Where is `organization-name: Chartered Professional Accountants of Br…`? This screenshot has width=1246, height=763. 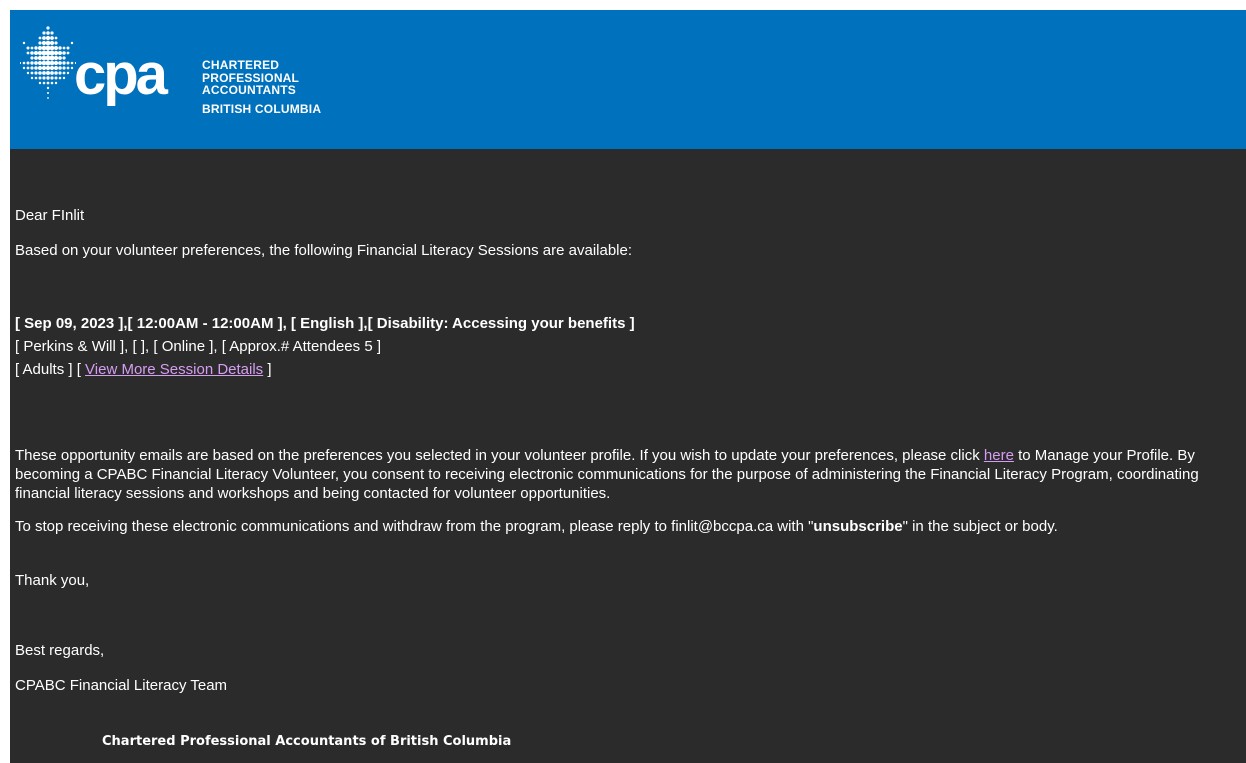 organization-name: Chartered Professional Accountants of Br… is located at coordinates (307, 741).